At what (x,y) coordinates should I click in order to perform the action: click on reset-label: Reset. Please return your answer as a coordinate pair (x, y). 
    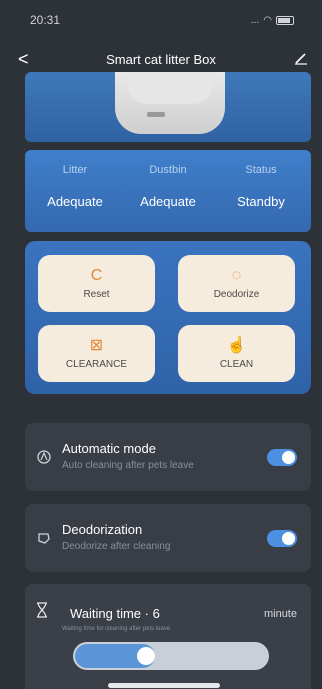
    Looking at the image, I should click on (96, 294).